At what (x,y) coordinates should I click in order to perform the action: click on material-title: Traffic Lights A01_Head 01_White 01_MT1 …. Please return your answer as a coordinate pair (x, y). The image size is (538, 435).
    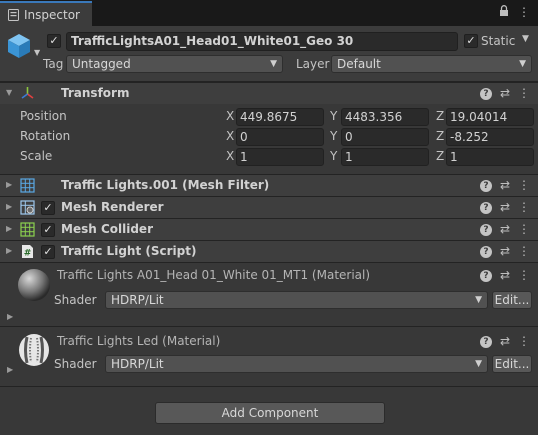
    Looking at the image, I should click on (214, 275).